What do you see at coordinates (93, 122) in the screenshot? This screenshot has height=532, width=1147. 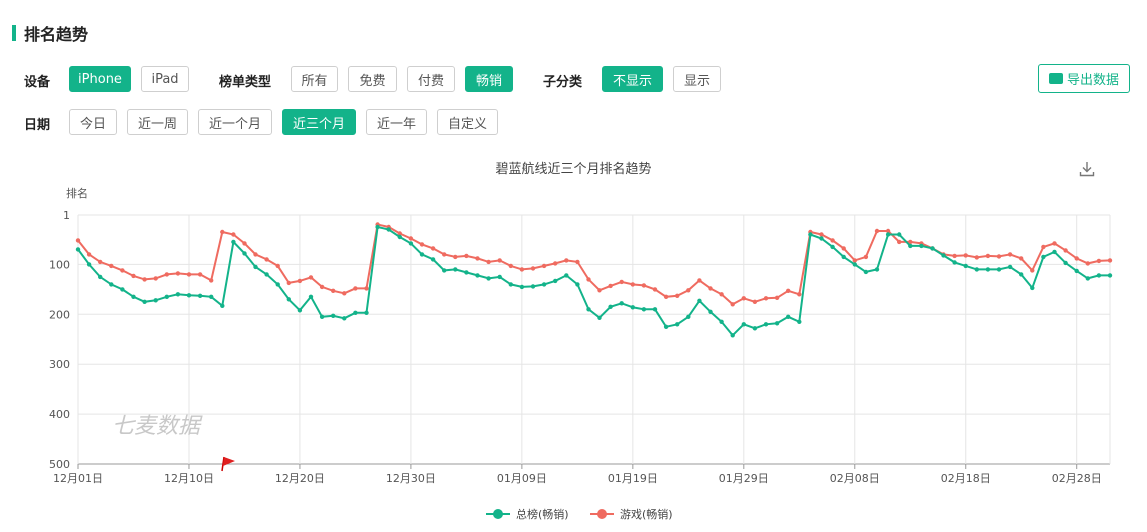 I see `date-today-button: 今日` at bounding box center [93, 122].